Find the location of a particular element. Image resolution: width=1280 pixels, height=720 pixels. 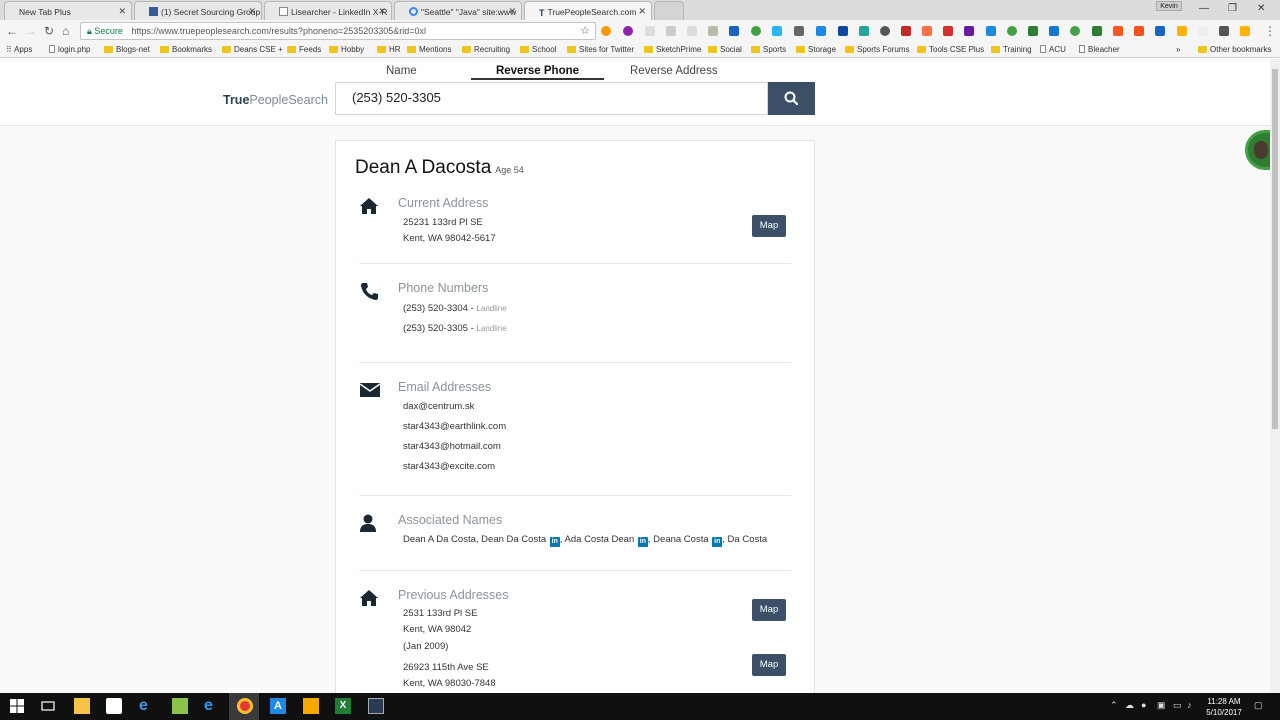

internet-explorer-icon: e is located at coordinates (212, 706).